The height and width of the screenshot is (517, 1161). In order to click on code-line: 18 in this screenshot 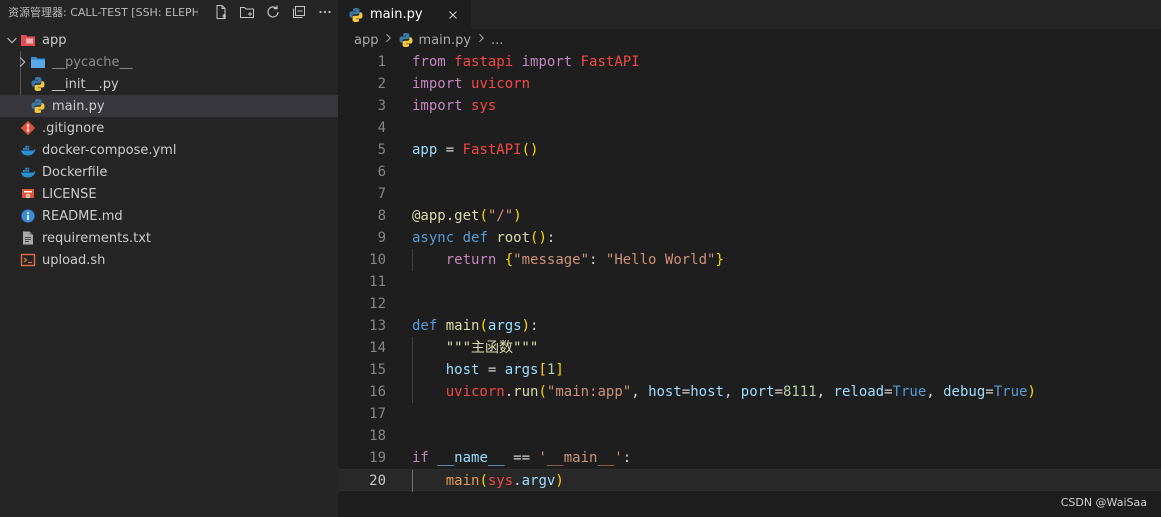, I will do `click(749, 436)`.